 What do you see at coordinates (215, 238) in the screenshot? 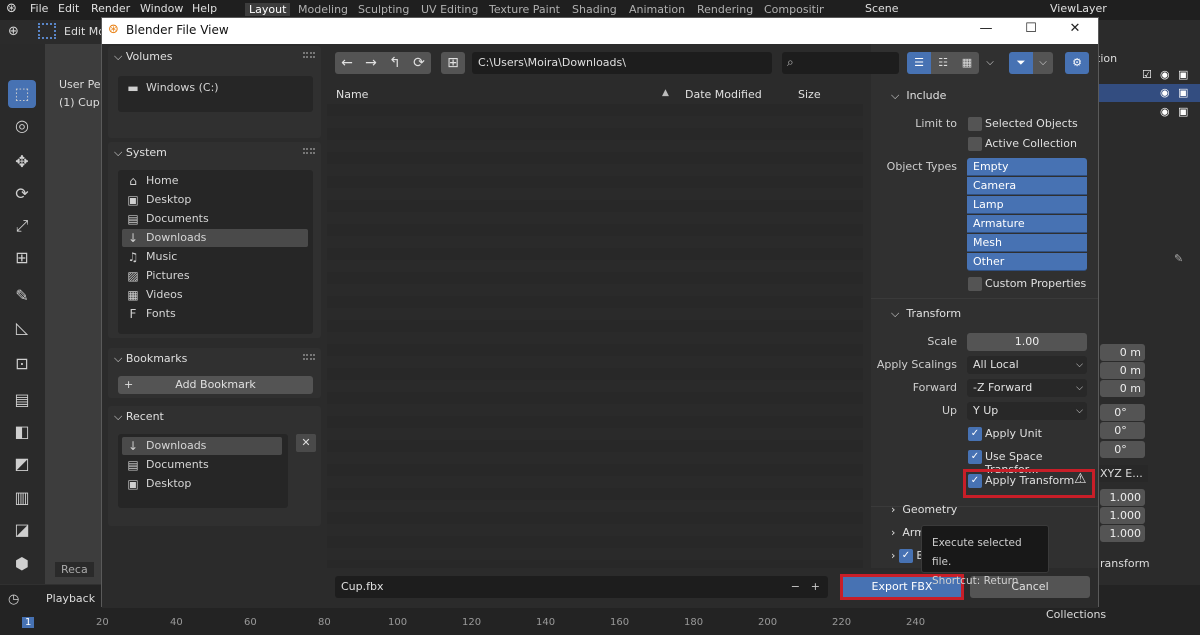
I see `sidebar-item-downloads: ↓ Downloads` at bounding box center [215, 238].